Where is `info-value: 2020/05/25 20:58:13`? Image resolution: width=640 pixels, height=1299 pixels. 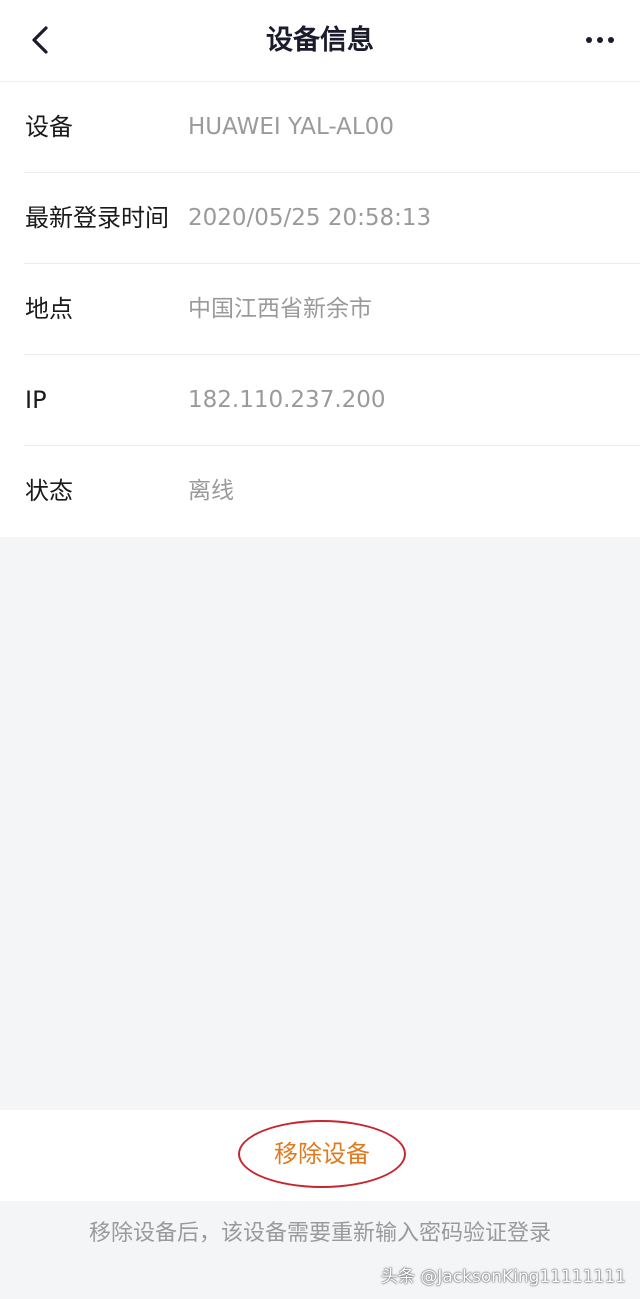 info-value: 2020/05/25 20:58:13 is located at coordinates (310, 218).